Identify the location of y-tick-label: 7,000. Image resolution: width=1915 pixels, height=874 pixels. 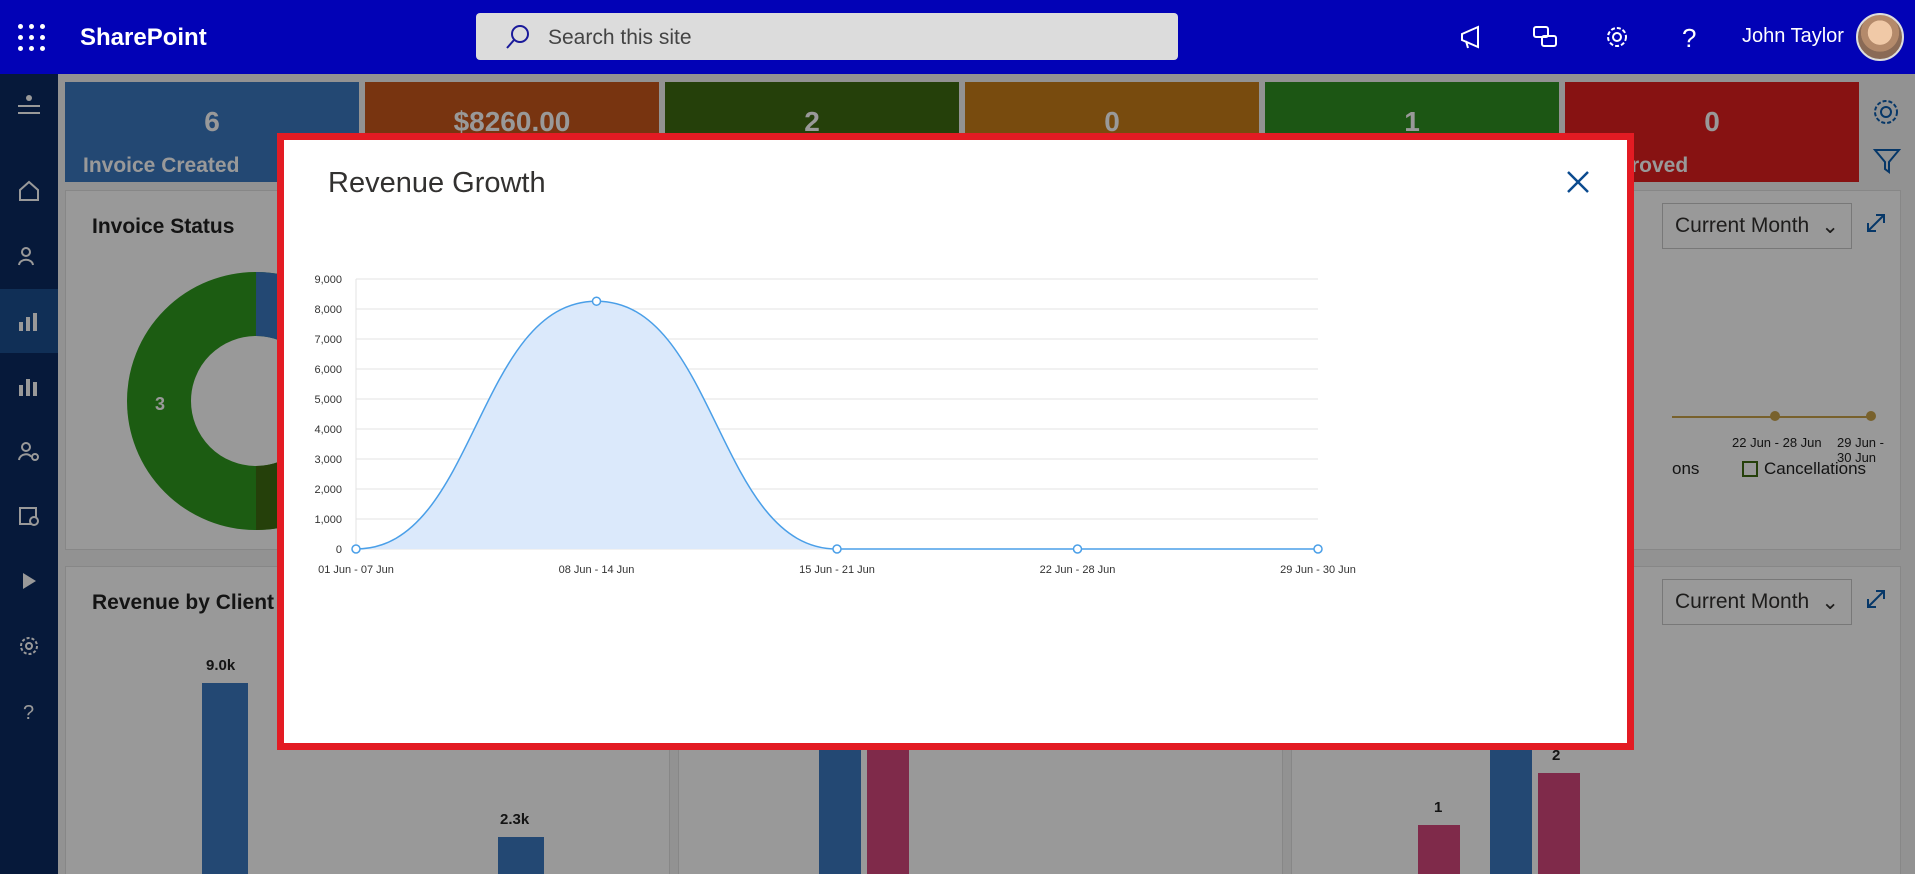
(328, 340).